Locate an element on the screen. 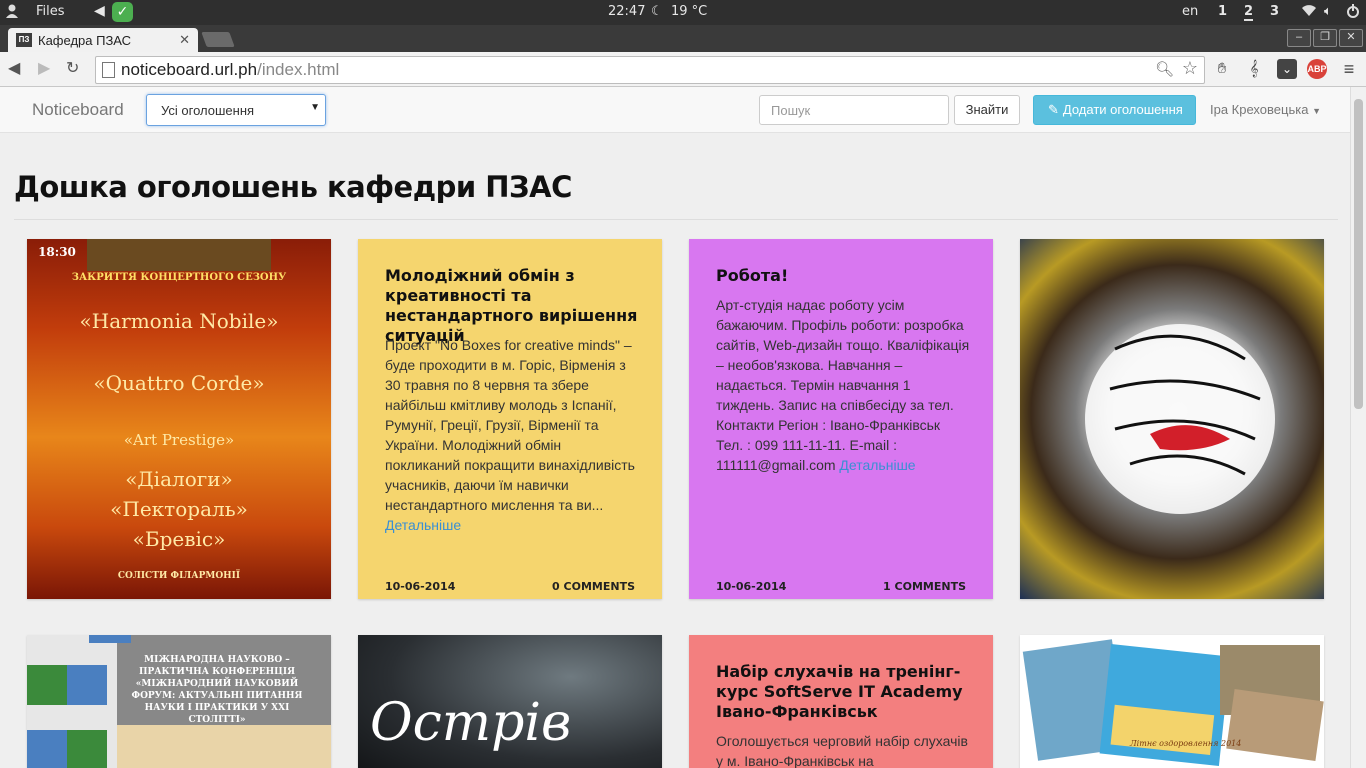  notice-card-summer-image: Літнє оздоровлення 2014 is located at coordinates (1172, 701).